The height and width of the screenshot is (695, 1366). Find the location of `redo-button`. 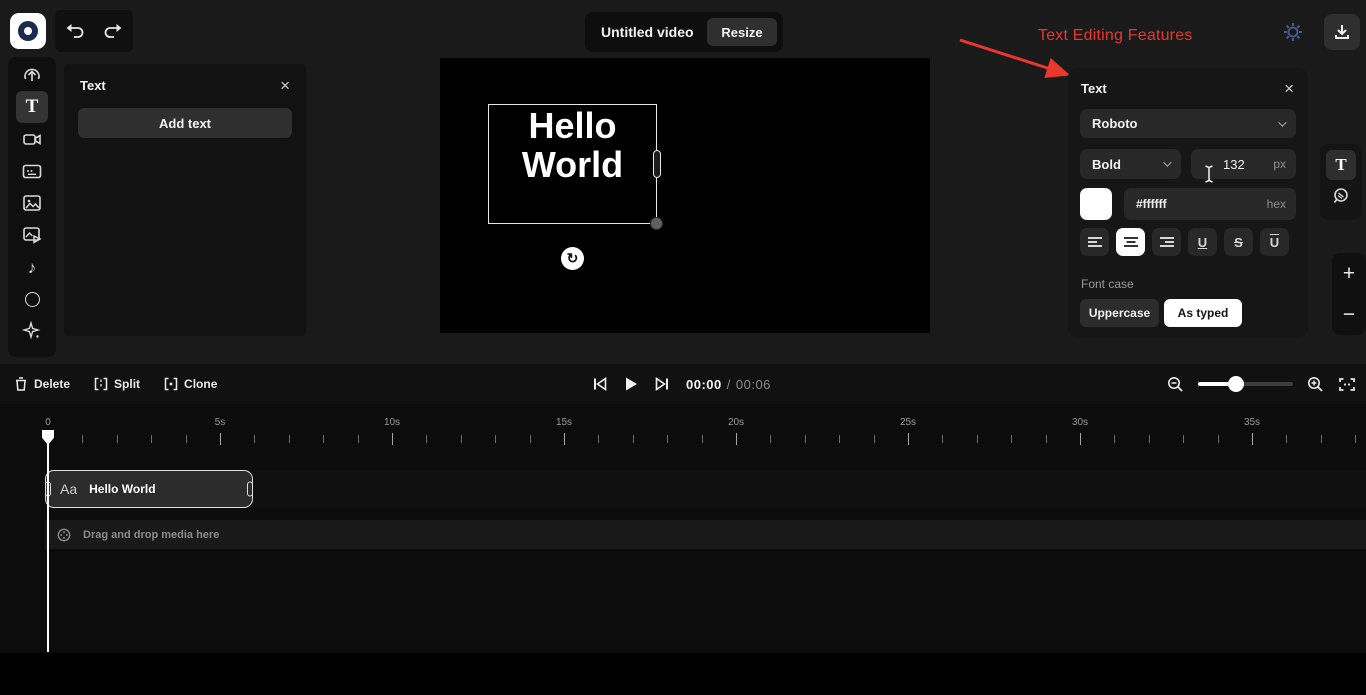

redo-button is located at coordinates (113, 31).